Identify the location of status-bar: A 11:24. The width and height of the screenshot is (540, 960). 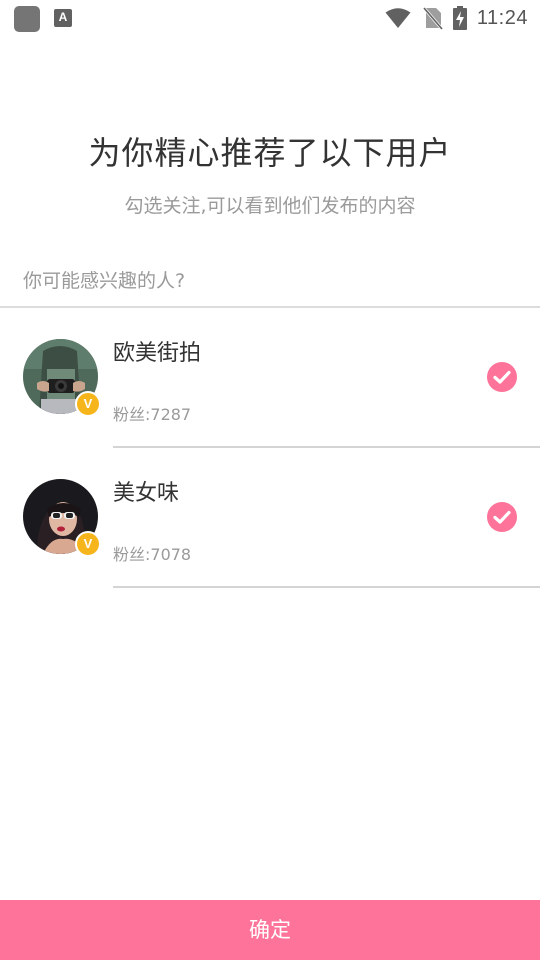
(270, 18).